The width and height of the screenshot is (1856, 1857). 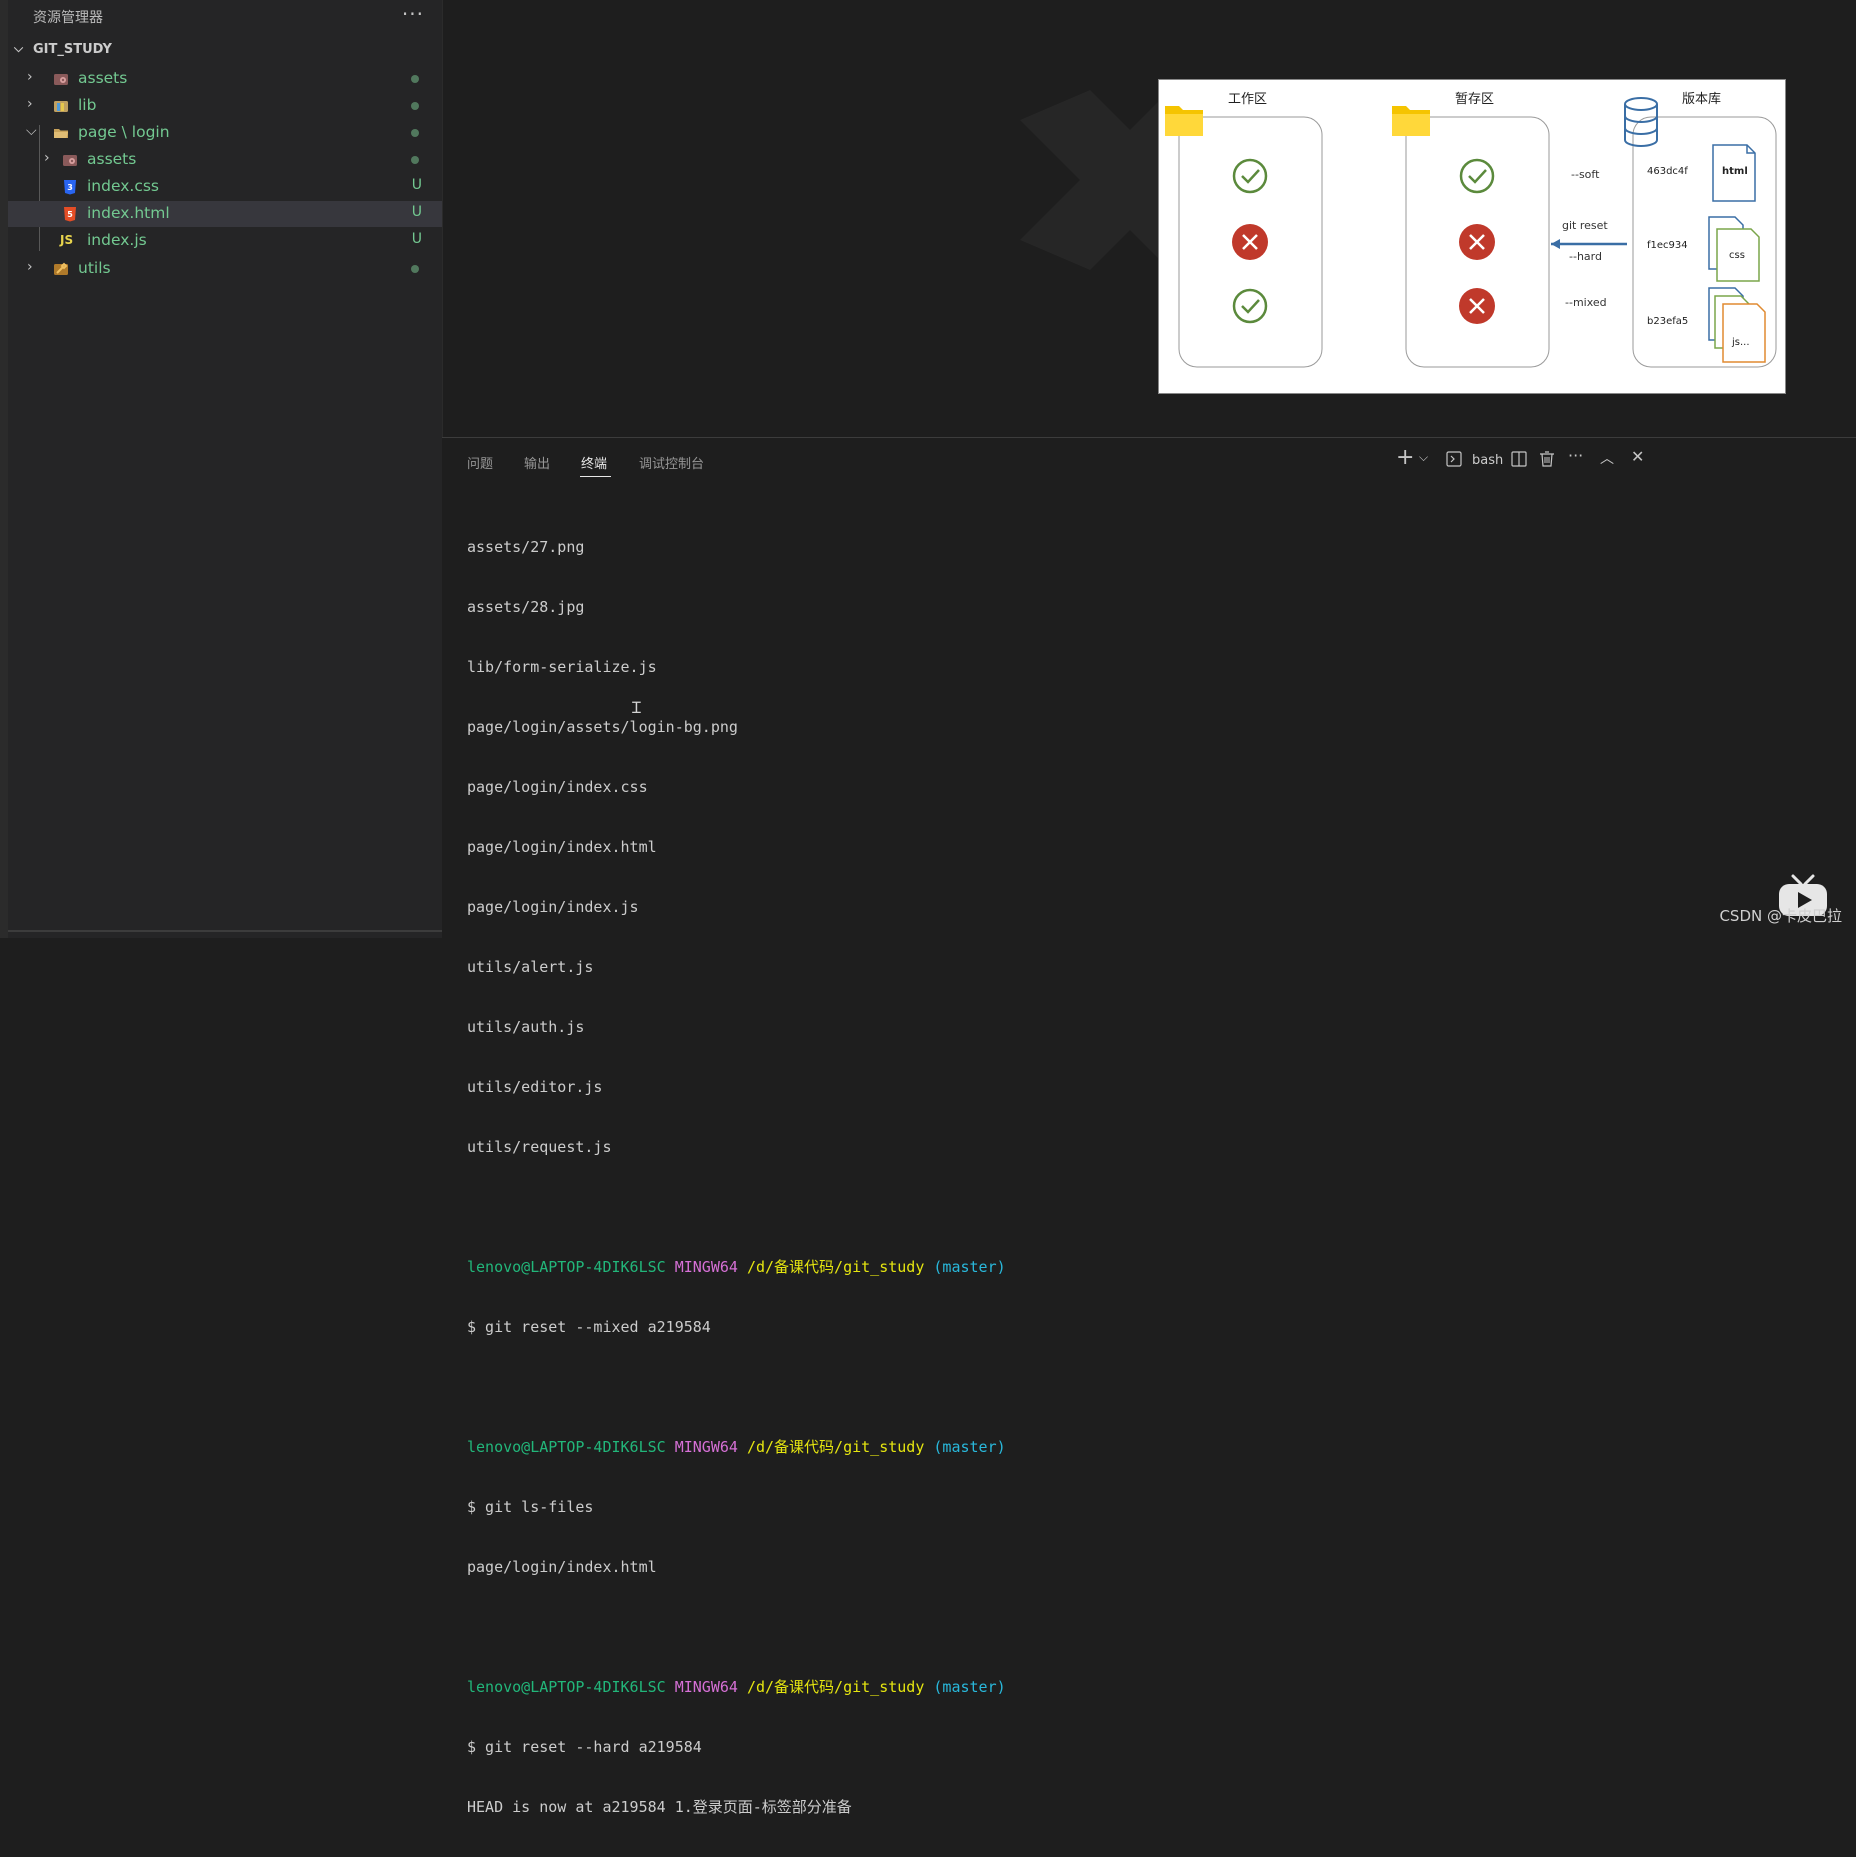 I want to click on tree-item-index-css: 3 index.css U, so click(x=225, y=187).